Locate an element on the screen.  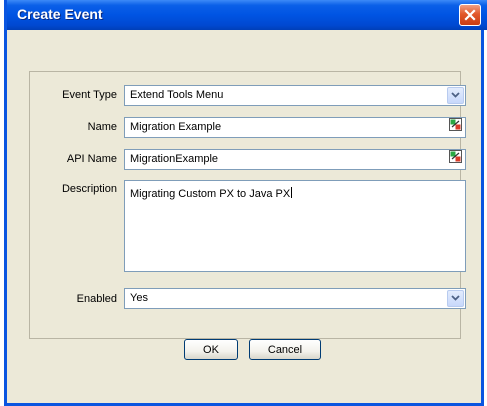
text-caret is located at coordinates (292, 192).